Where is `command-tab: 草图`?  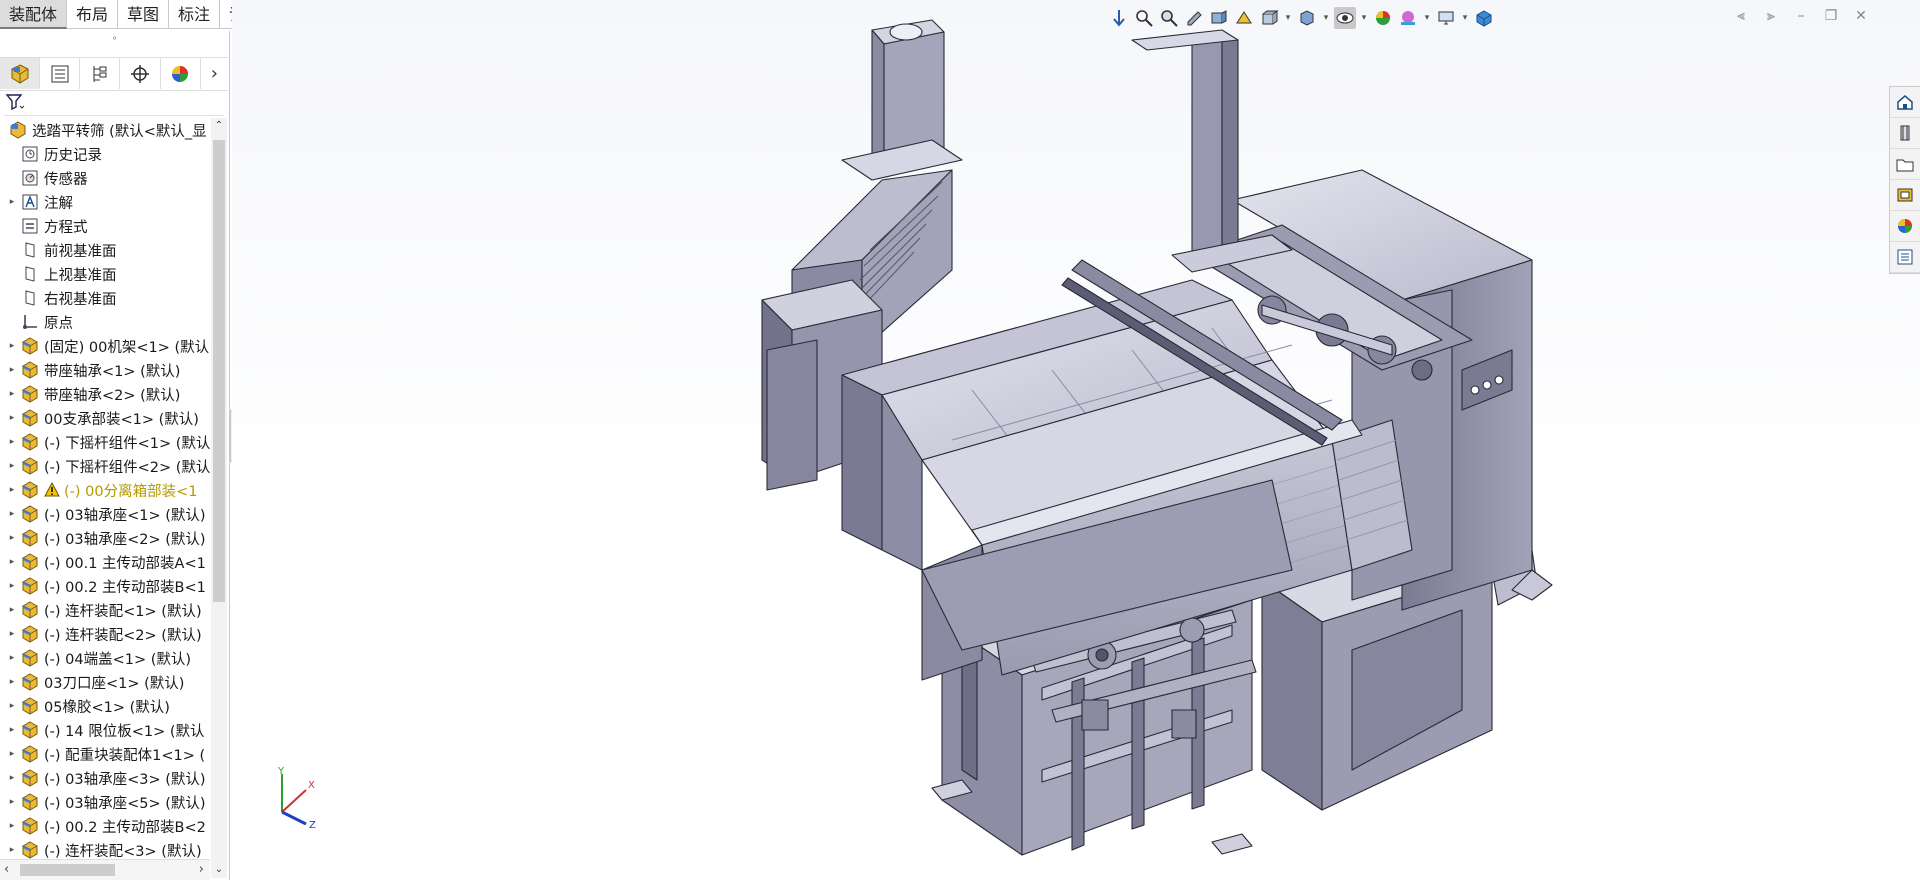
command-tab: 草图 is located at coordinates (144, 14).